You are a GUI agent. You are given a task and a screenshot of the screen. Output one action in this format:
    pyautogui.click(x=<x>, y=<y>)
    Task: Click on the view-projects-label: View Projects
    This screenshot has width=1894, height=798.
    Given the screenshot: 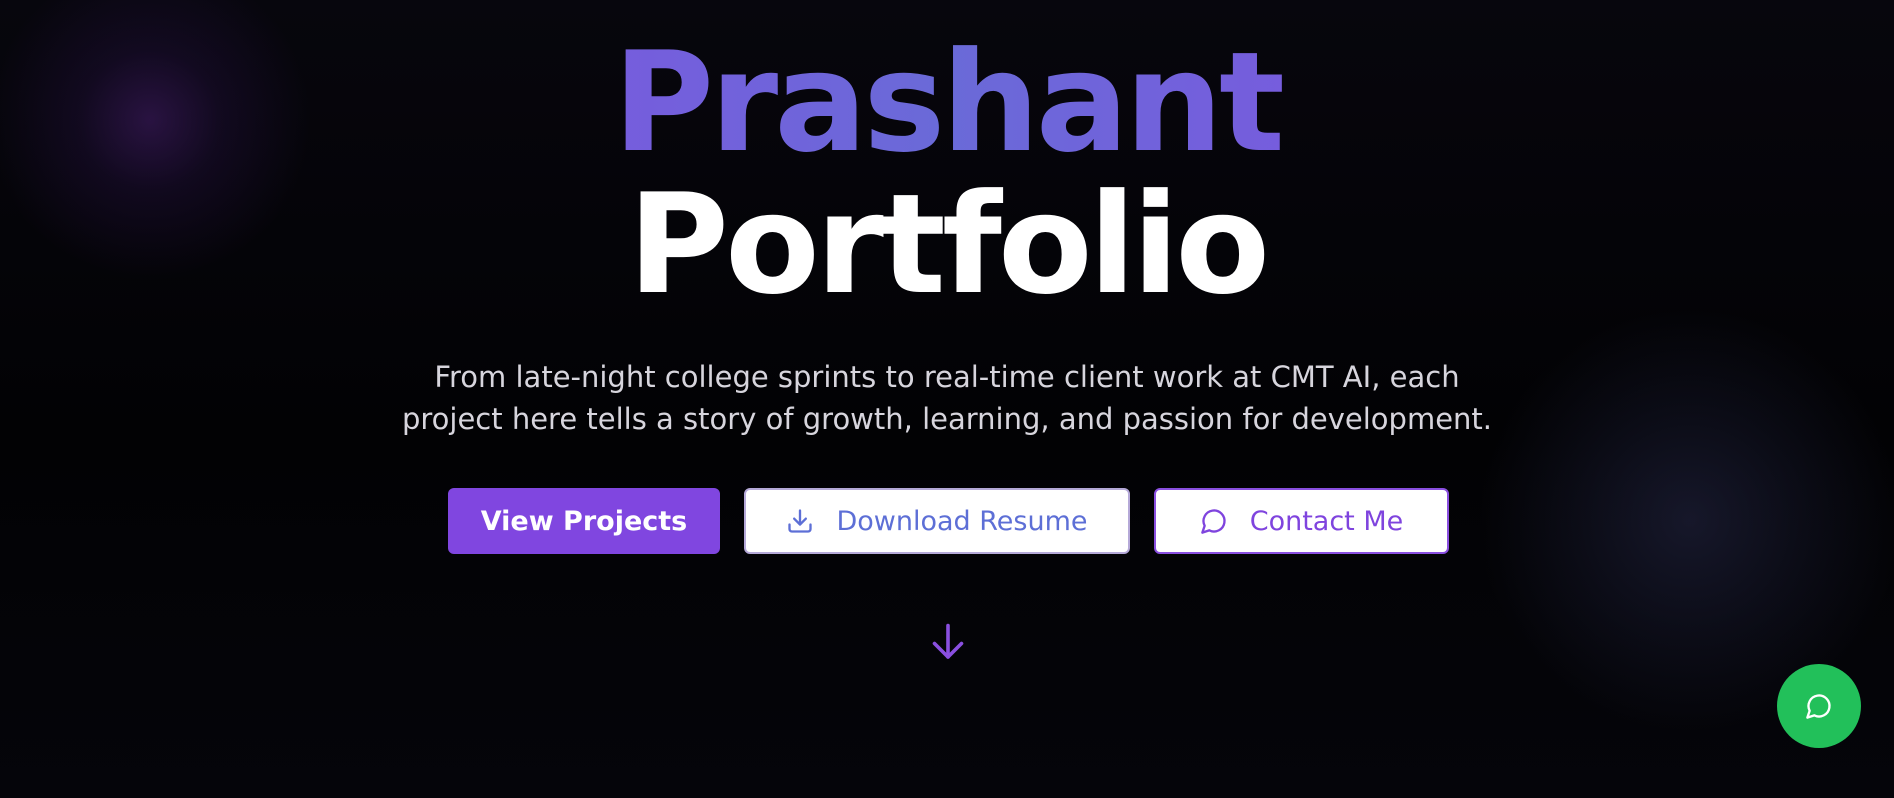 What is the action you would take?
    pyautogui.click(x=584, y=521)
    